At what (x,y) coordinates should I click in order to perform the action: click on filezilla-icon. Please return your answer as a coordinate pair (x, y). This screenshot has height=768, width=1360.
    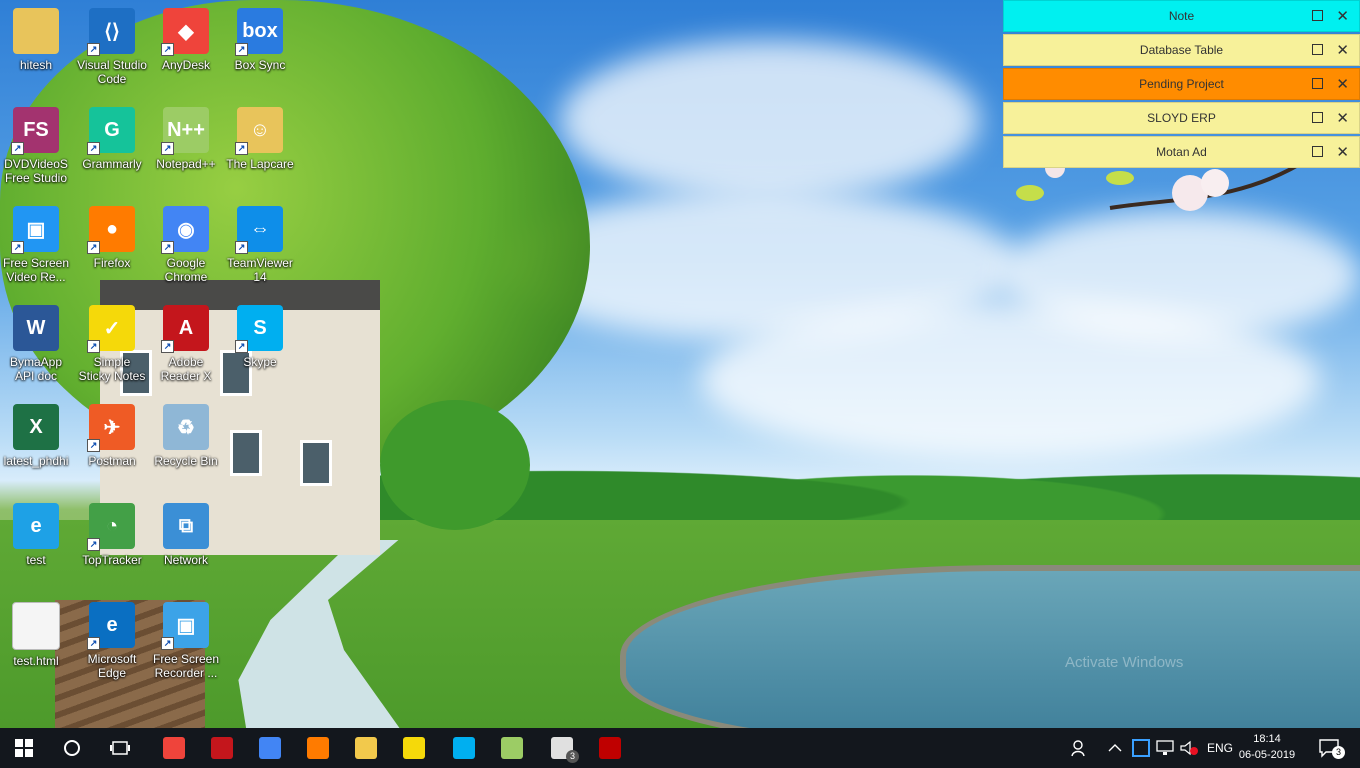
    Looking at the image, I should click on (610, 748).